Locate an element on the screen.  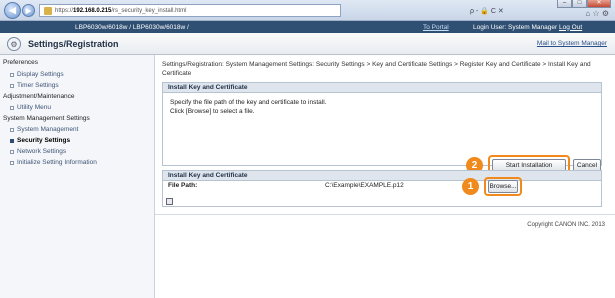
subsection-header: Install Key and Certificate is located at coordinates (382, 175).